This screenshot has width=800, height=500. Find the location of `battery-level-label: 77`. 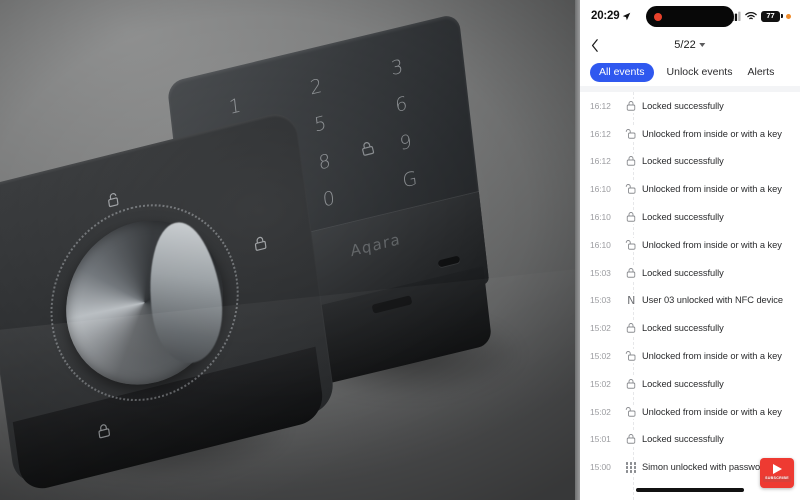

battery-level-label: 77 is located at coordinates (770, 16).